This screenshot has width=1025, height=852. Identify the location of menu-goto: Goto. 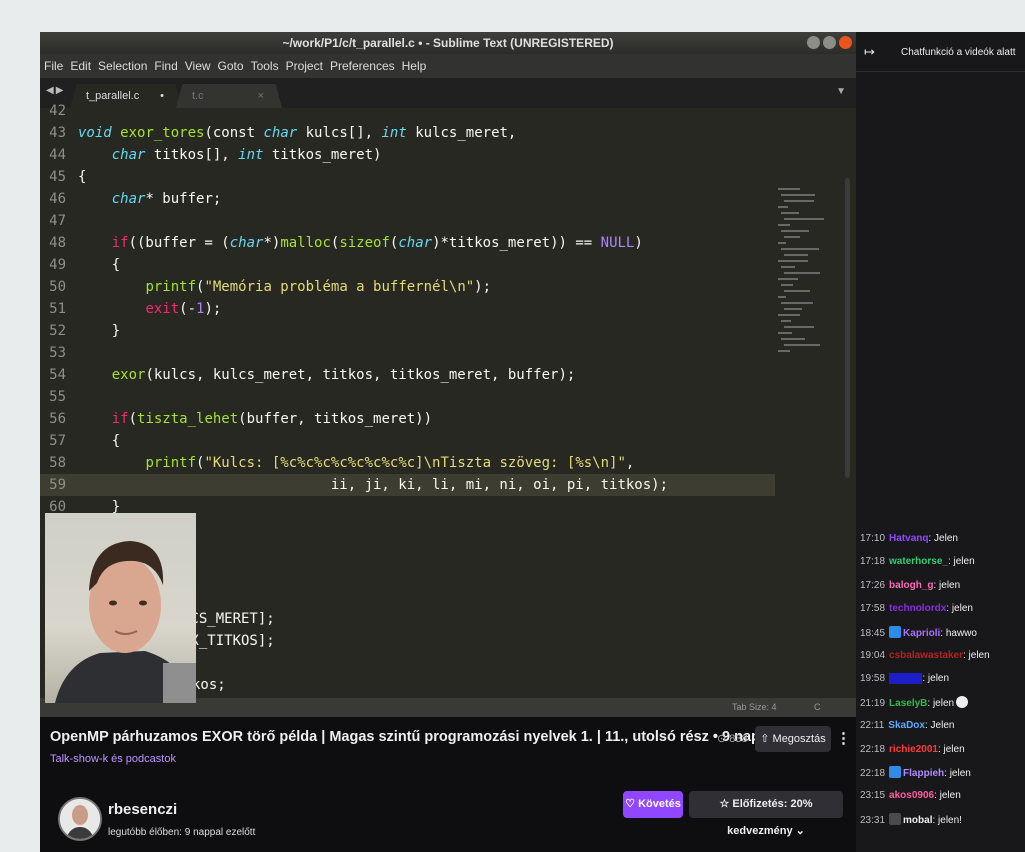
(229, 66).